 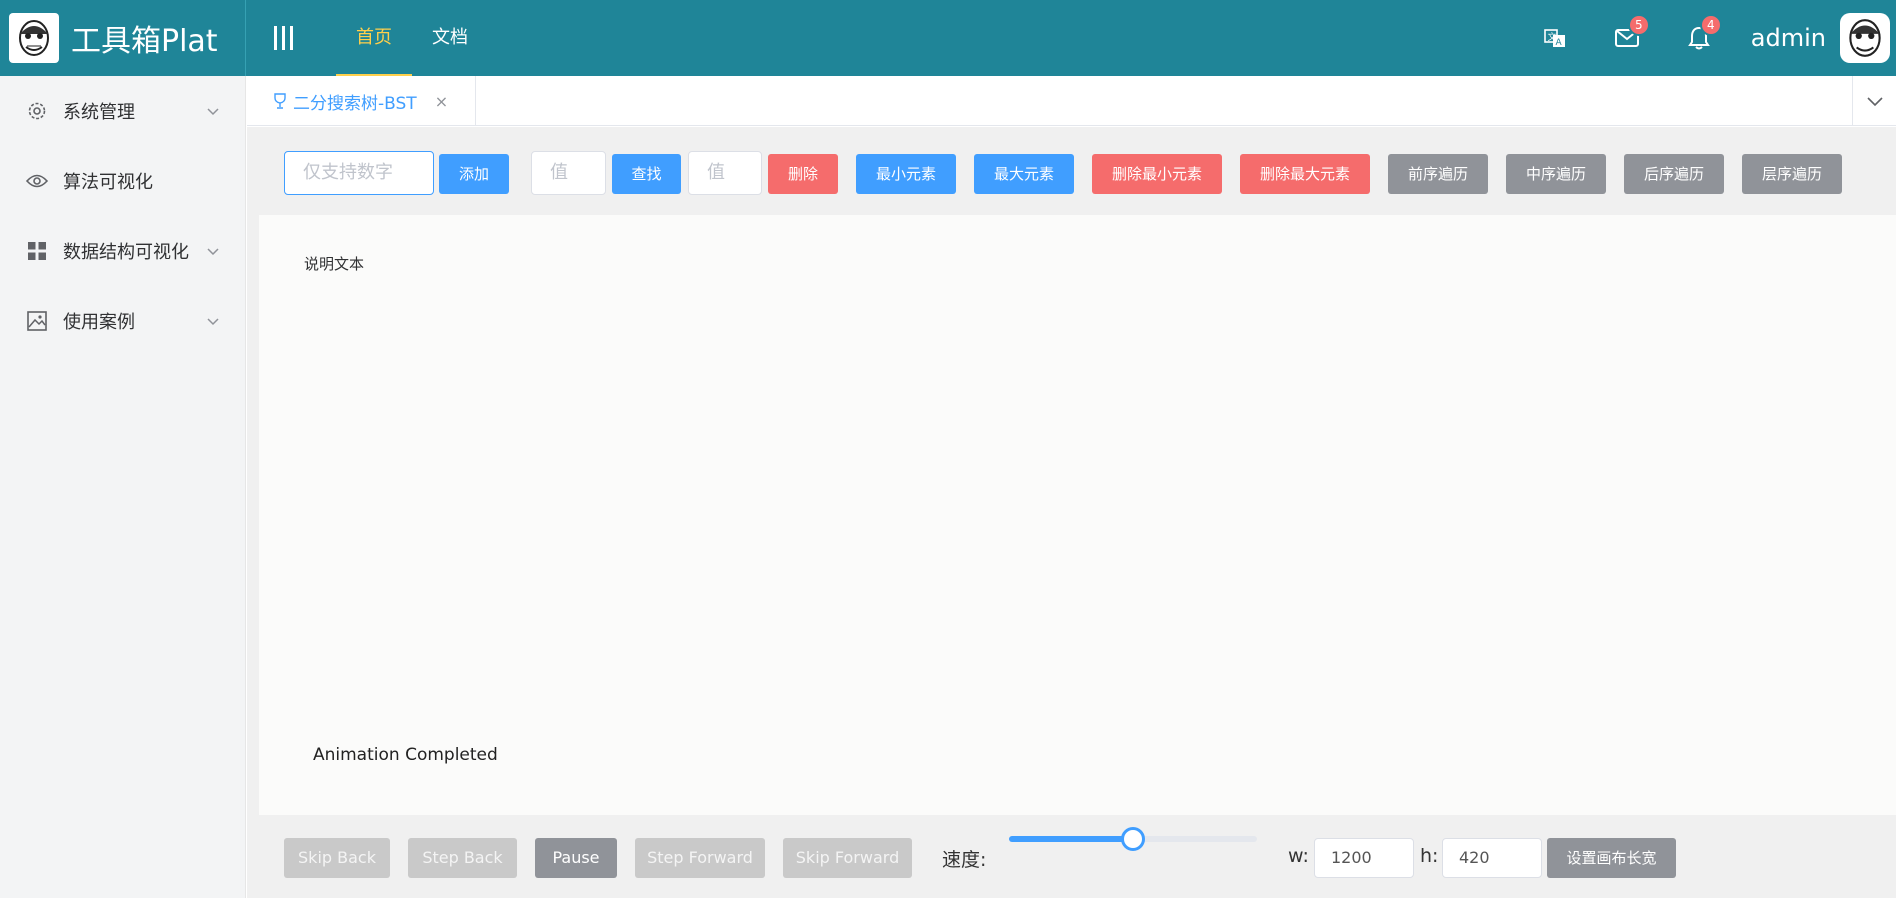 What do you see at coordinates (37, 111) in the screenshot?
I see `gear-icon` at bounding box center [37, 111].